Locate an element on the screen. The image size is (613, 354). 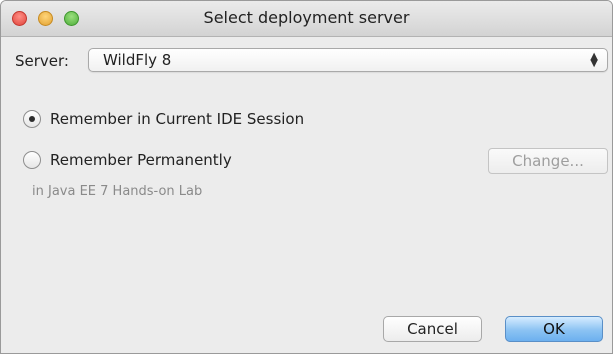
select-arrows-icon: ▲ ▼ is located at coordinates (594, 60).